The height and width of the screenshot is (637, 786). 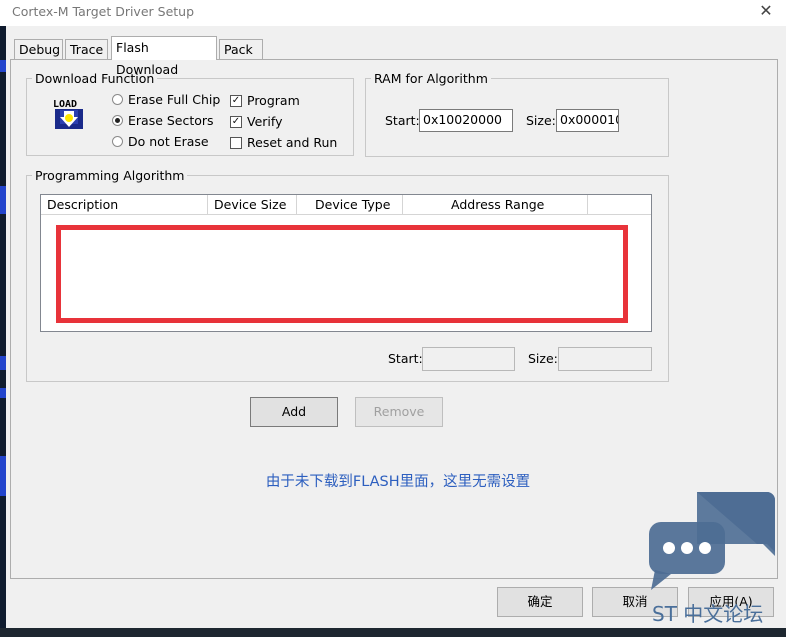 What do you see at coordinates (543, 358) in the screenshot?
I see `algo-size-label: Size:` at bounding box center [543, 358].